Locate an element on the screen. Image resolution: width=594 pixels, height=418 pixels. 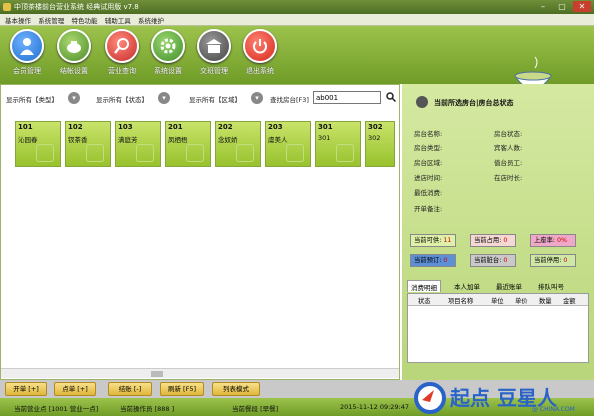
minimize-button: – is located at coordinates (543, 6).